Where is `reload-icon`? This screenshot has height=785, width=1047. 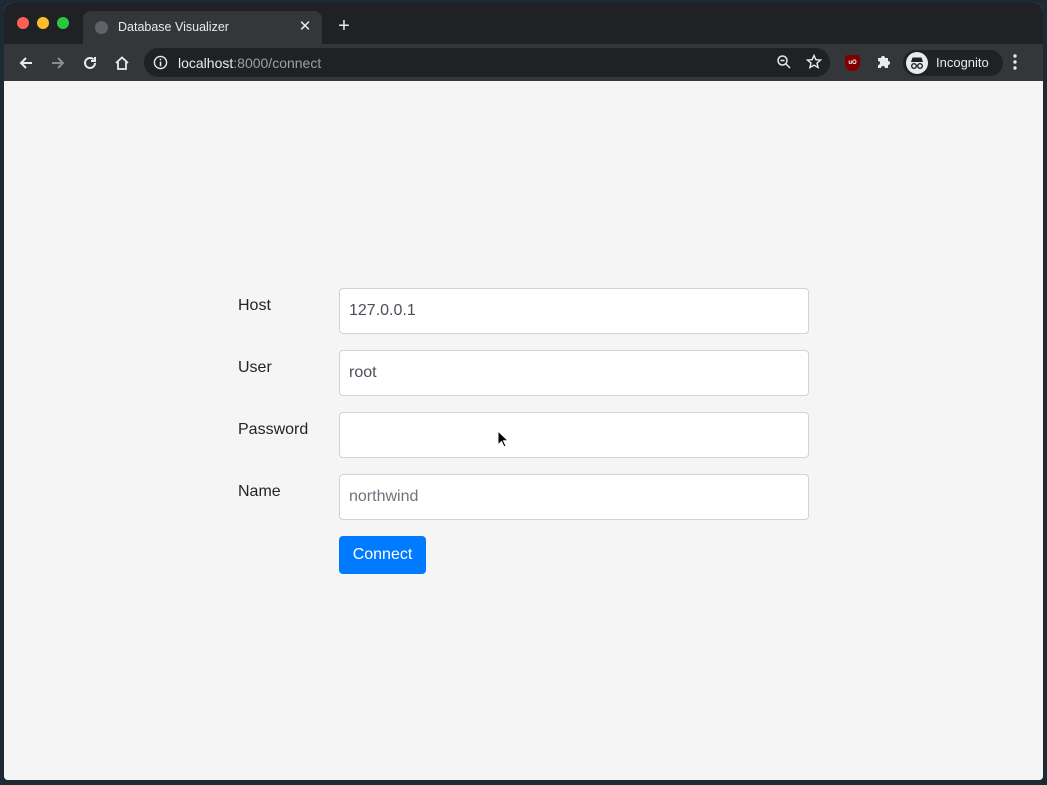
reload-icon is located at coordinates (90, 63).